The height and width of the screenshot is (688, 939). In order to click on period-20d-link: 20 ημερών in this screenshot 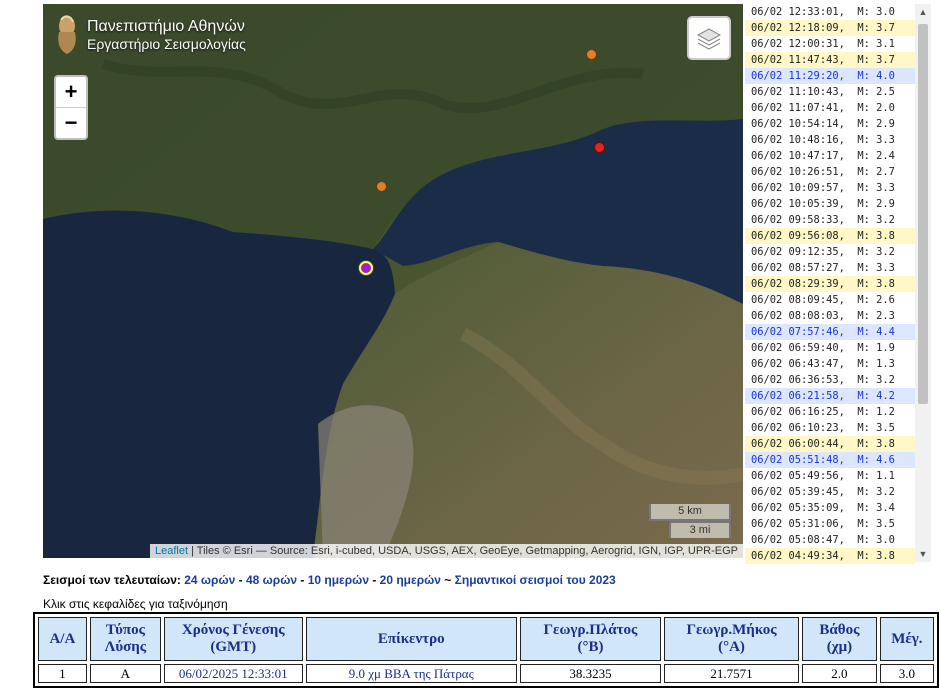, I will do `click(410, 580)`.